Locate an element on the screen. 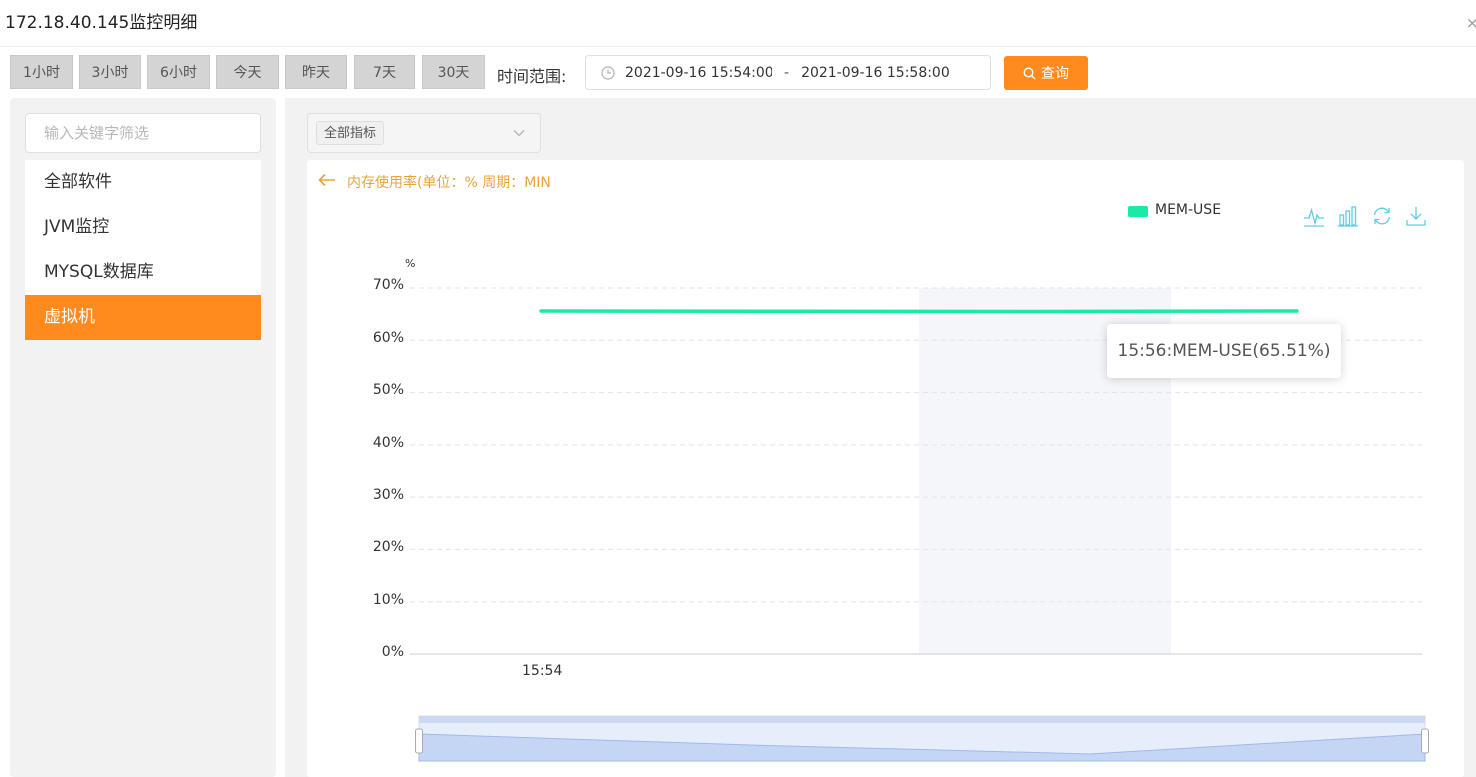 The height and width of the screenshot is (777, 1476). legend-swatch-mem-use is located at coordinates (1138, 211).